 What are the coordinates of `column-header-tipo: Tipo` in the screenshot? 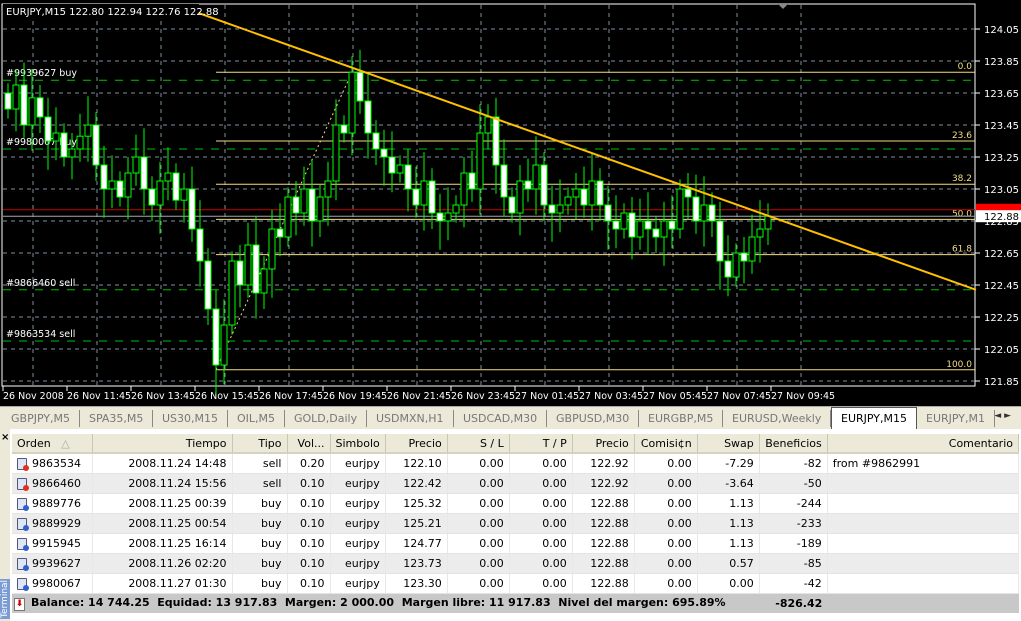 It's located at (260, 444).